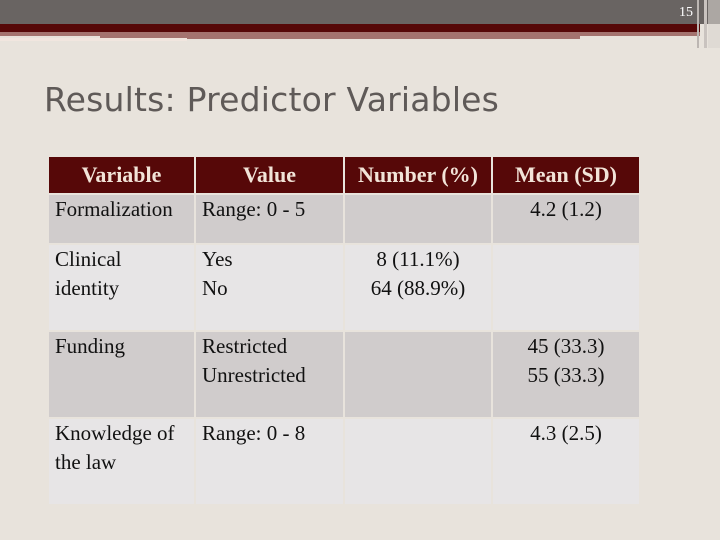 The width and height of the screenshot is (720, 540). What do you see at coordinates (121, 374) in the screenshot?
I see `cell-variable: Funding` at bounding box center [121, 374].